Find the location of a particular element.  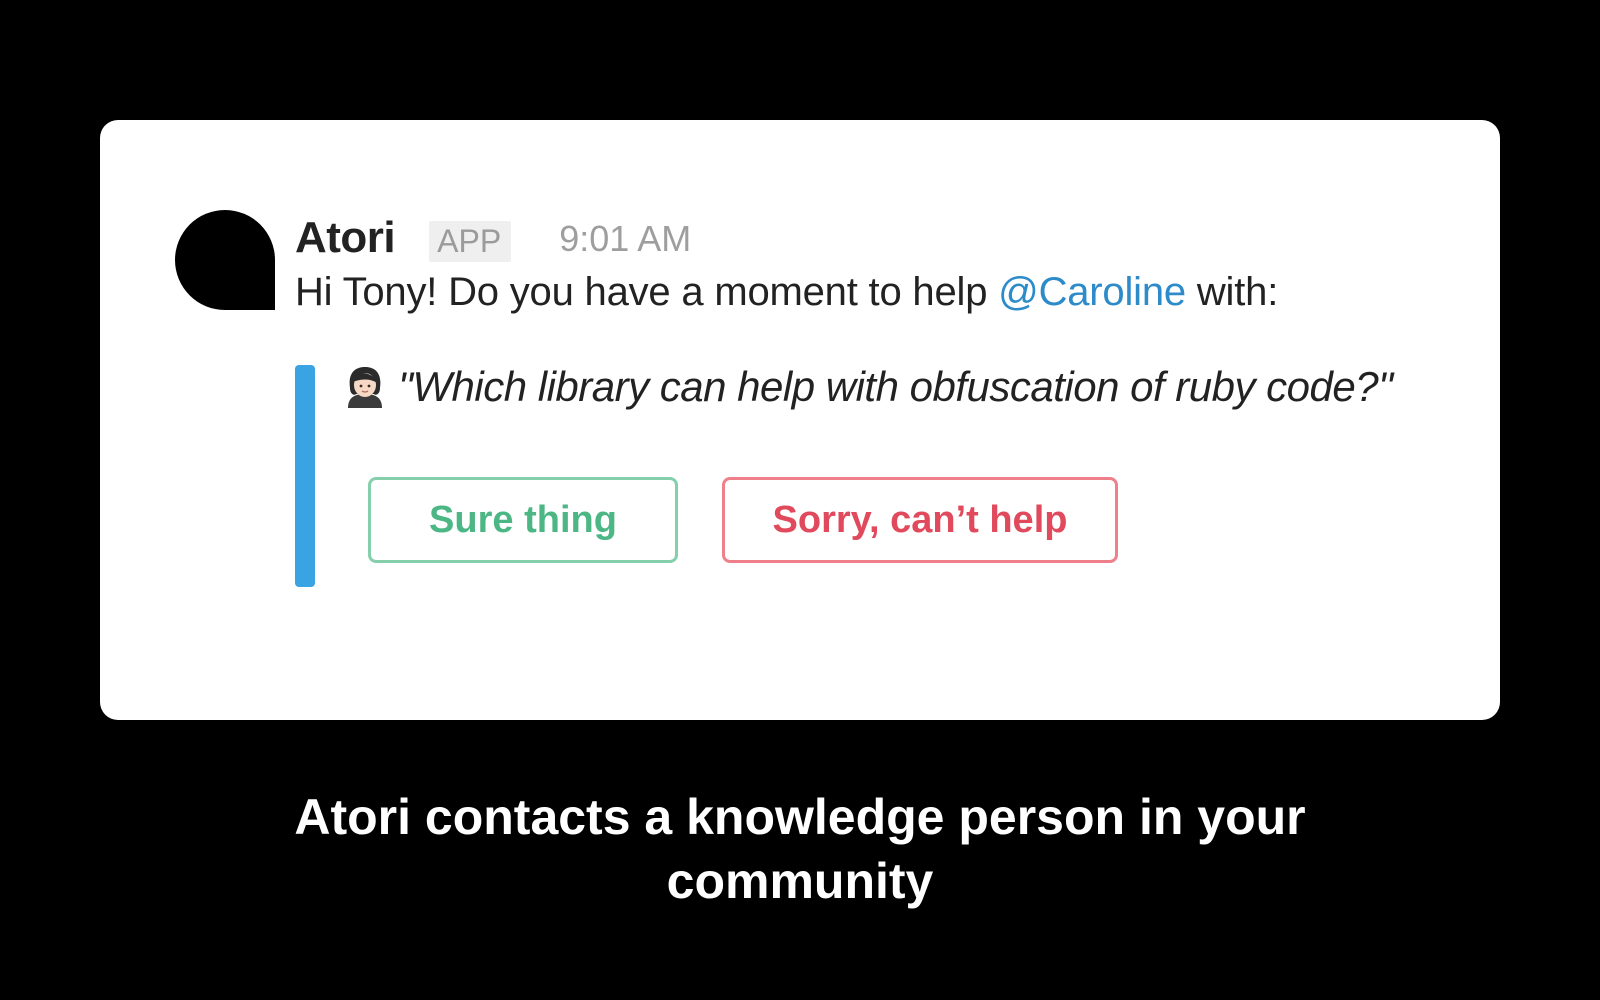

cant-help-button: Sorry, can’t help is located at coordinates (920, 520).